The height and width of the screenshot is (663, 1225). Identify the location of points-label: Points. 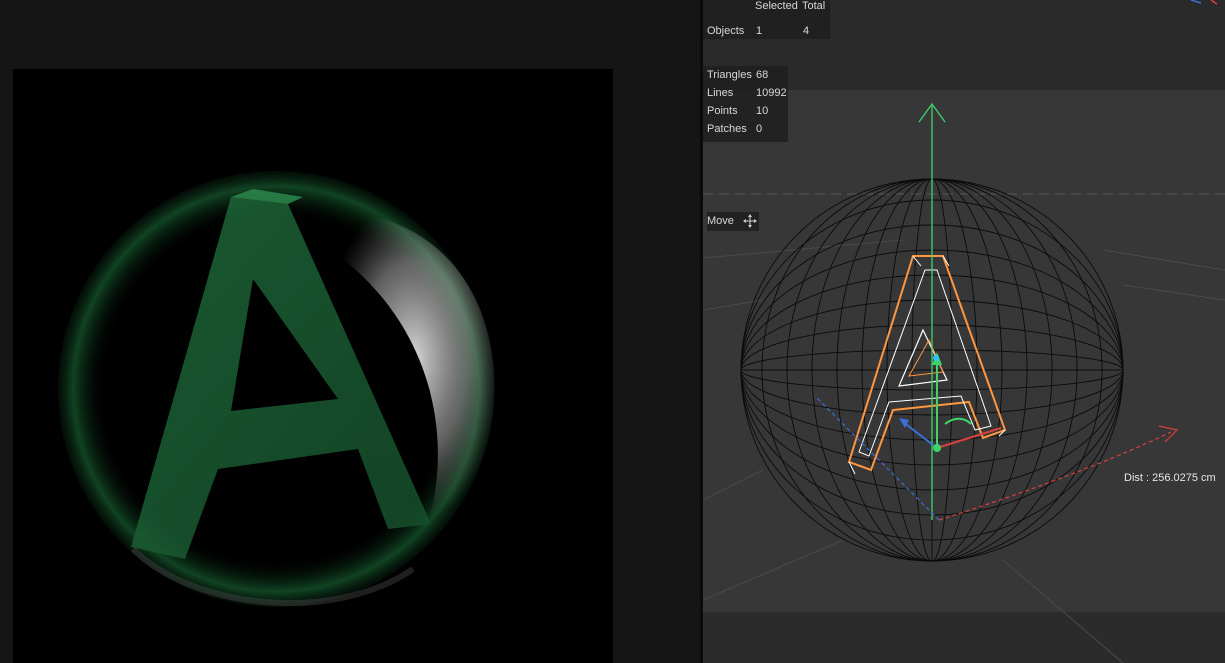
(722, 111).